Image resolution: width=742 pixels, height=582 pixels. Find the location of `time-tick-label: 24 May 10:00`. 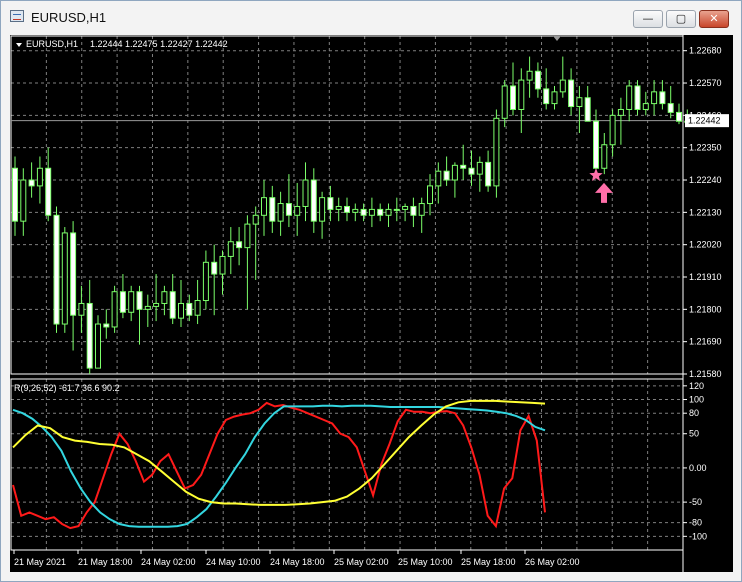

time-tick-label: 24 May 10:00 is located at coordinates (233, 562).